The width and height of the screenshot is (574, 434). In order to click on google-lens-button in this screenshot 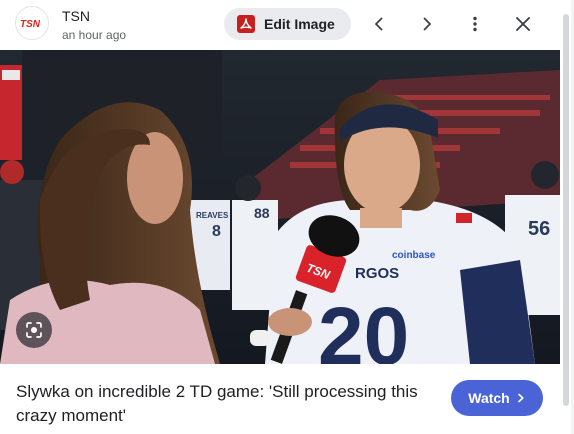, I will do `click(34, 330)`.